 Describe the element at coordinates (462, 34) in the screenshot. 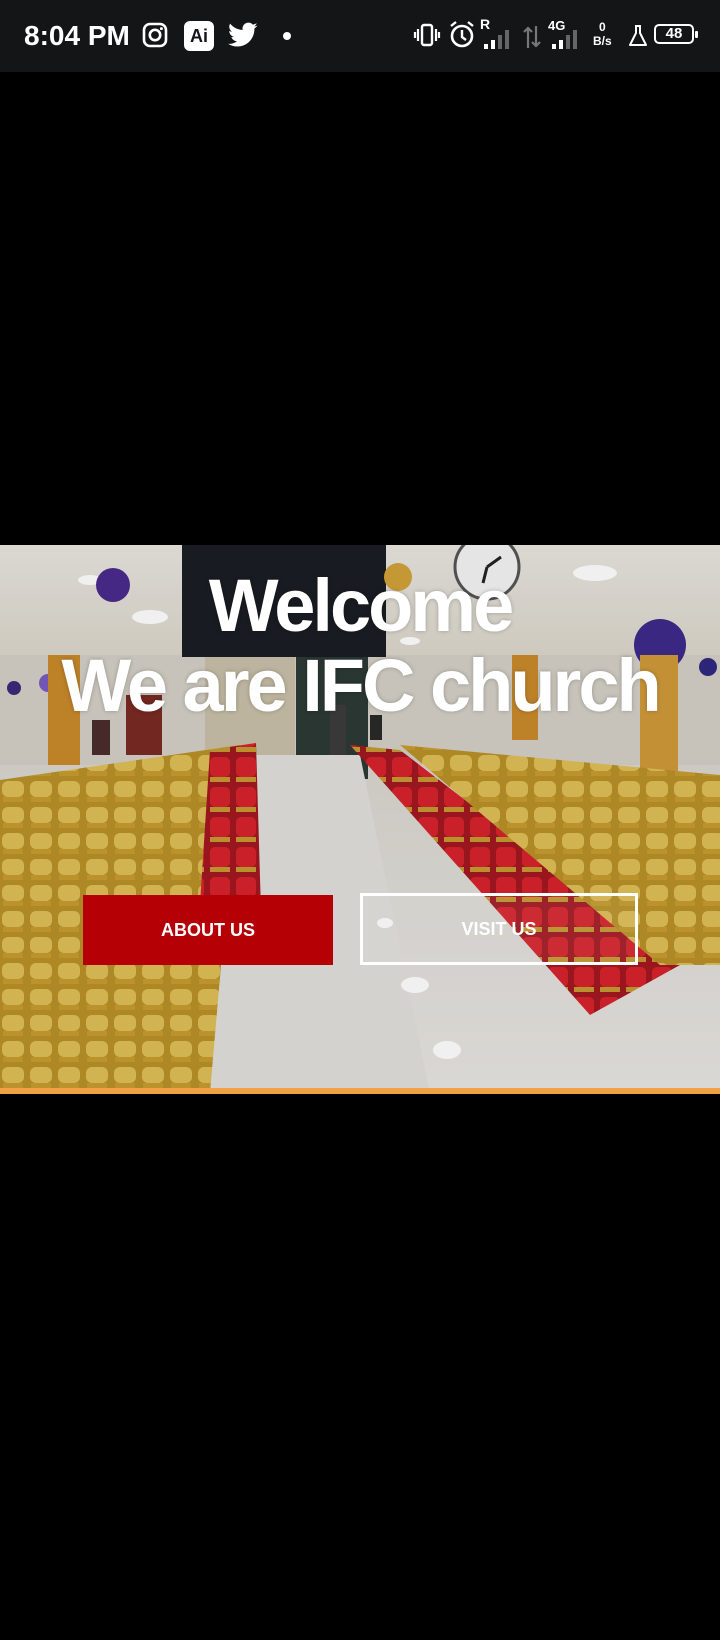

I see `alarm-icon` at that location.